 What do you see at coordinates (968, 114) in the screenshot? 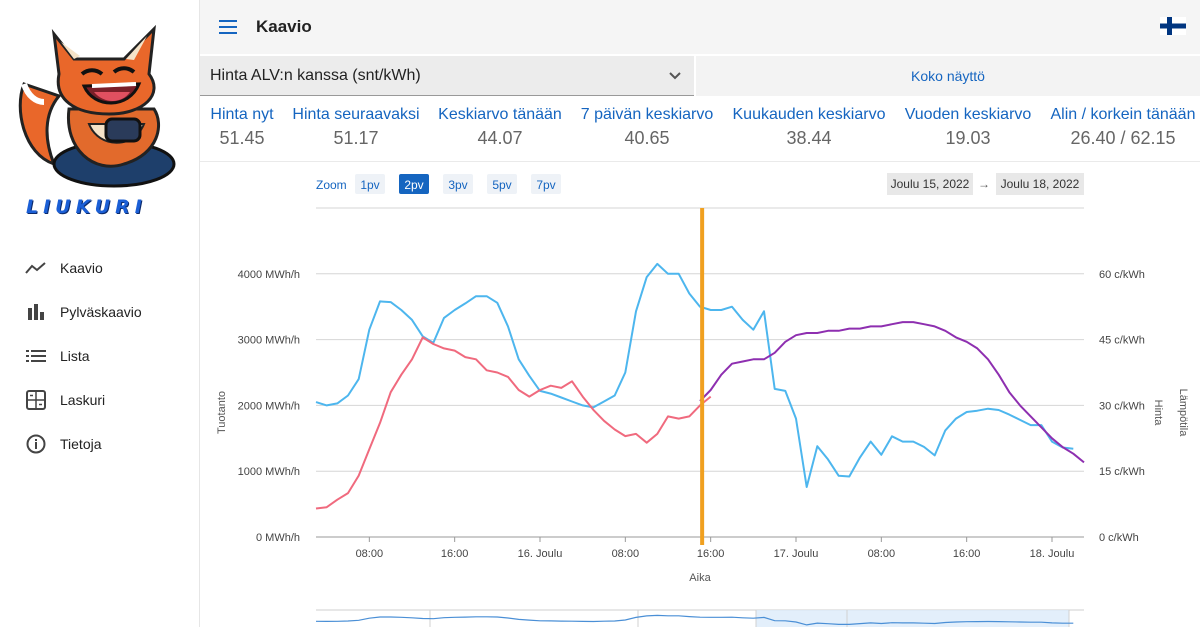
I see `stat-label: Vuoden keskiarvo` at bounding box center [968, 114].